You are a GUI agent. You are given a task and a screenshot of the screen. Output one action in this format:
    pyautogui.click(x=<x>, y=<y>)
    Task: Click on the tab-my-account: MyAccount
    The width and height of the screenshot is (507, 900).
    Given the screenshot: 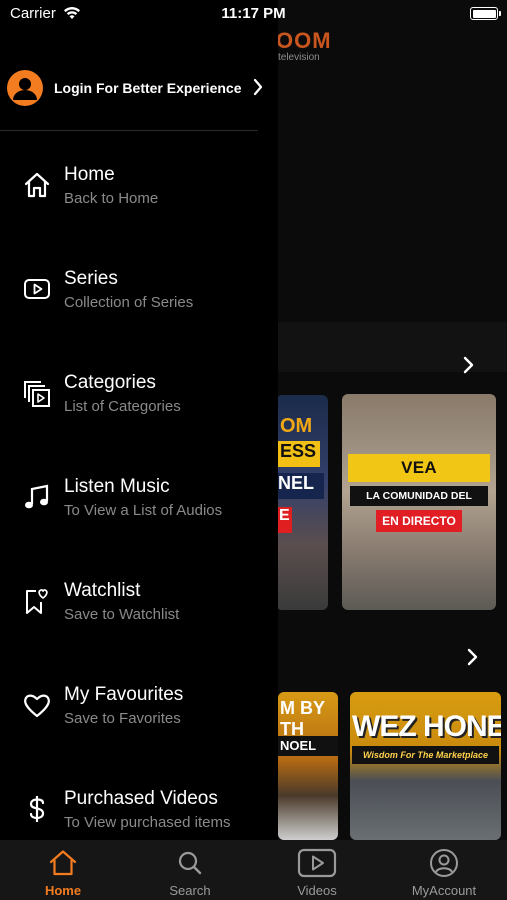 What is the action you would take?
    pyautogui.click(x=444, y=870)
    